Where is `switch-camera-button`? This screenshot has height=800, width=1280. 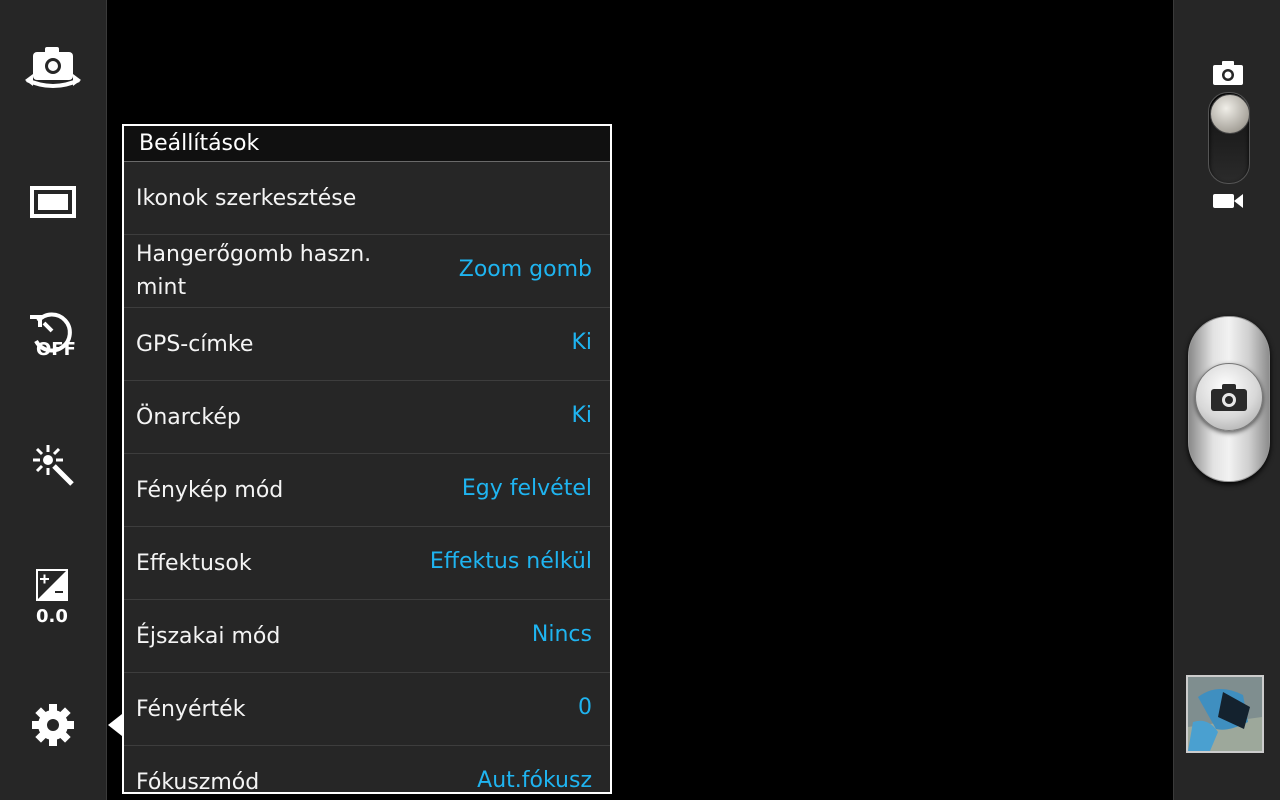
switch-camera-button is located at coordinates (53, 70).